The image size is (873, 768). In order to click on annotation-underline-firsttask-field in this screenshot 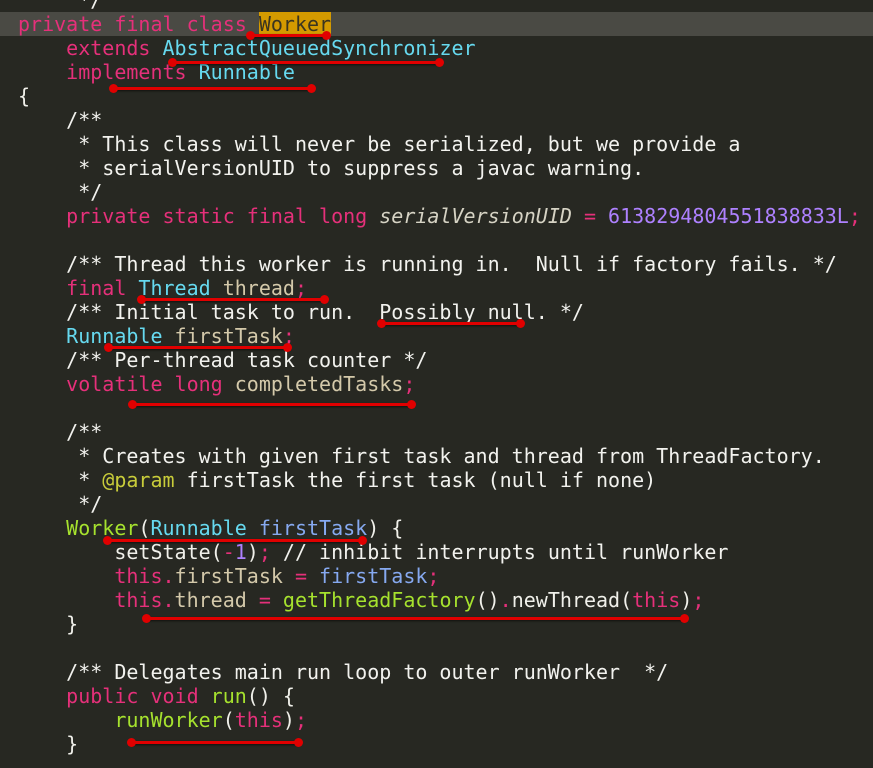, I will do `click(198, 347)`.